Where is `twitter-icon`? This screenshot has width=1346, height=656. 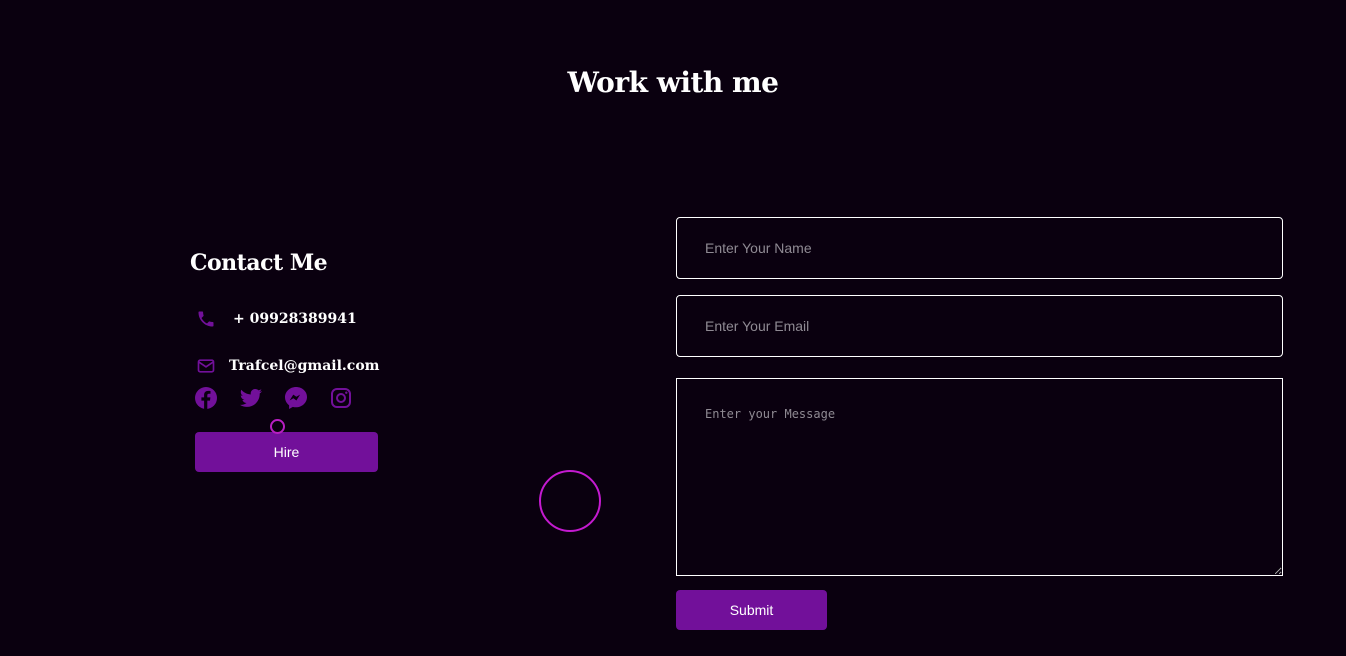
twitter-icon is located at coordinates (251, 398).